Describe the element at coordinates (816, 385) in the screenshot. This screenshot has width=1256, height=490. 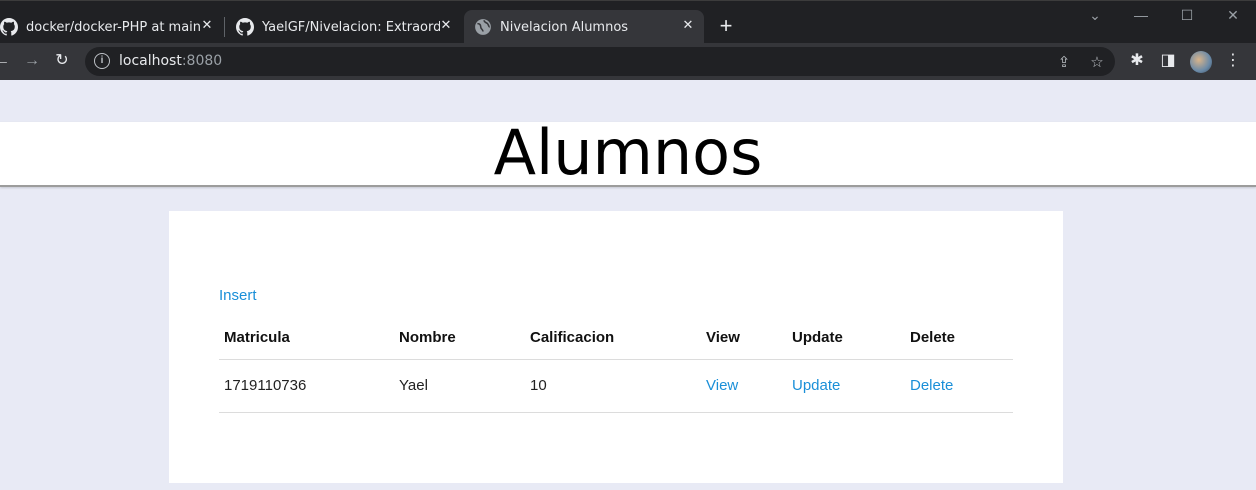
I see `update-link: Update` at that location.